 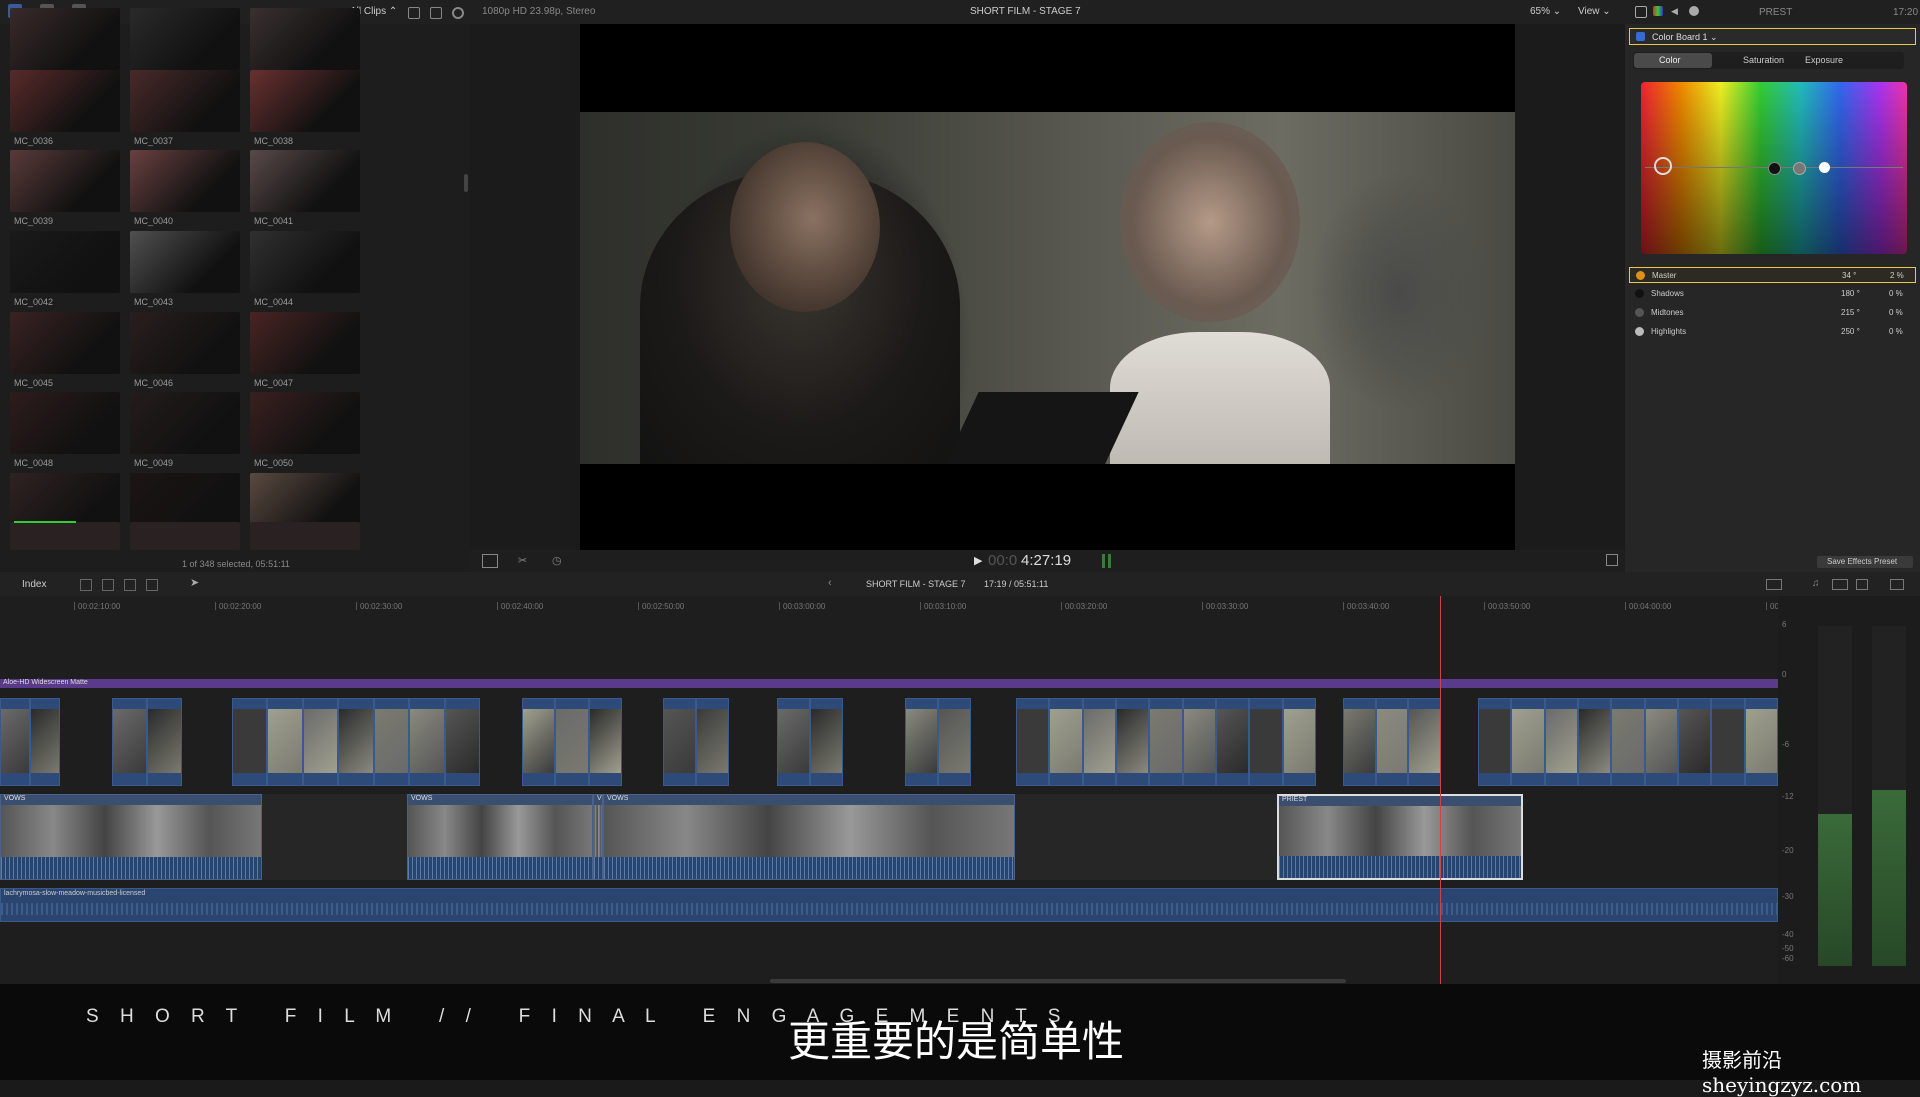 I want to click on playhead, so click(x=1440, y=790).